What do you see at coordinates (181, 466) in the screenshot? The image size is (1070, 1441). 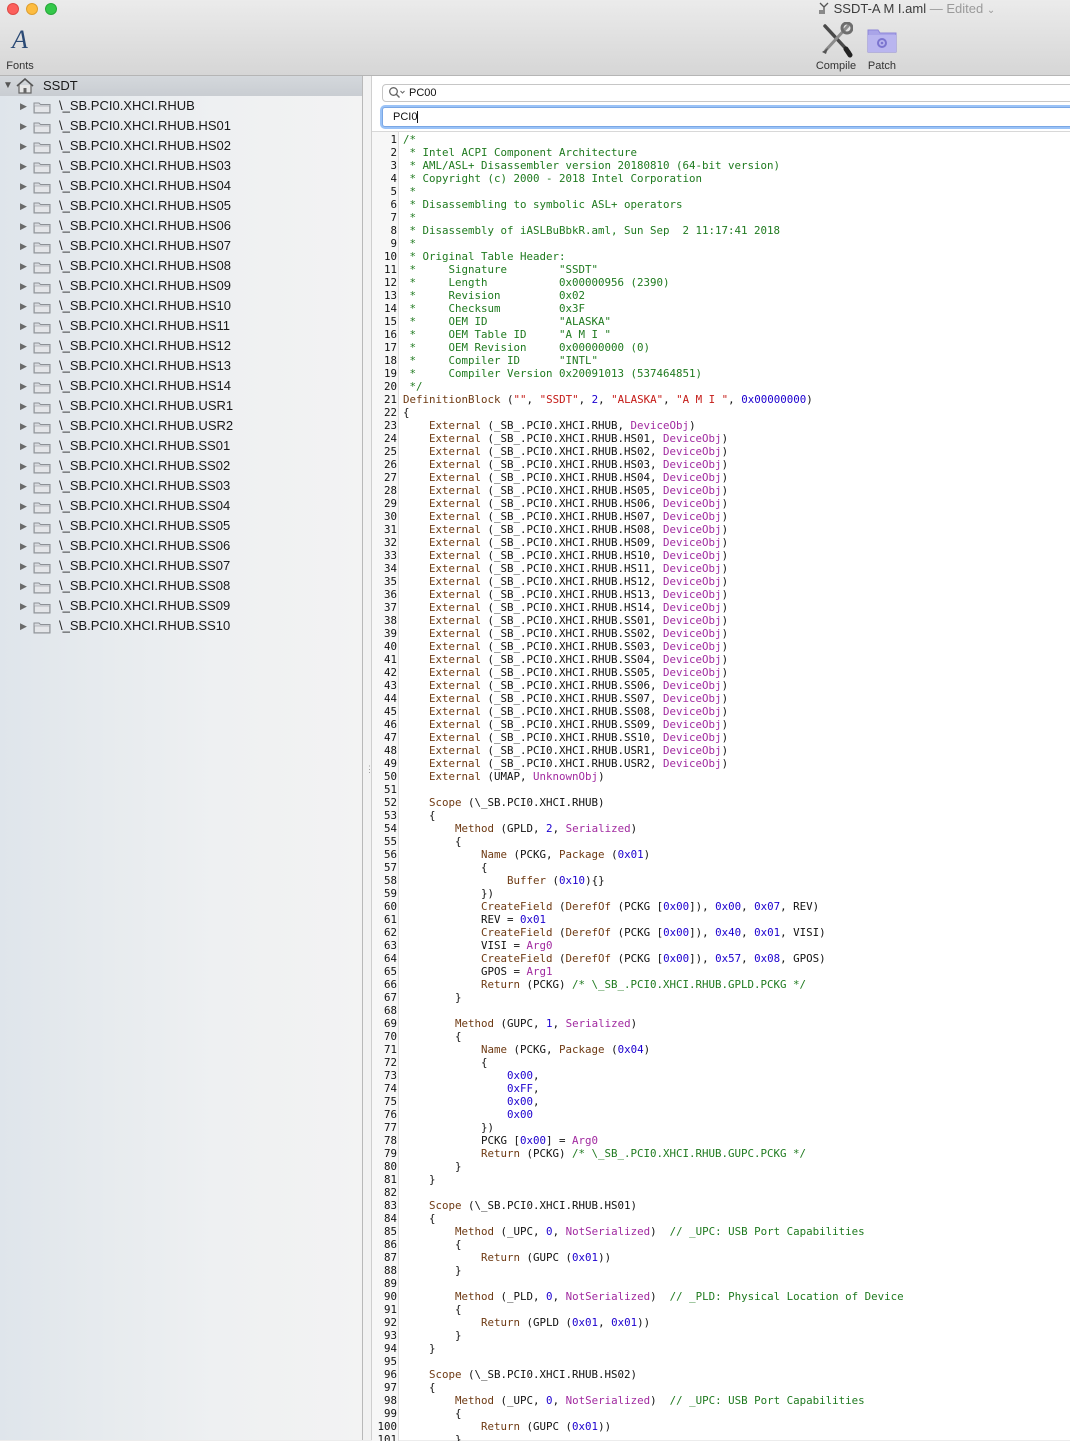 I see `sidebar-tree-item: ▶ \_SB.PCI0.XHCI.RHUB.SS02` at bounding box center [181, 466].